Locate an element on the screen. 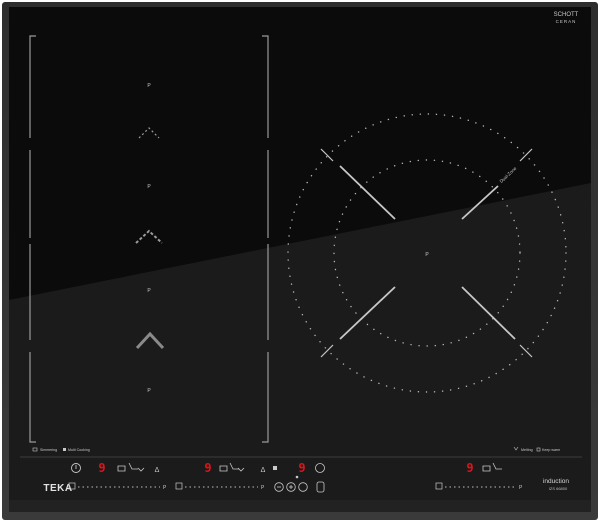  status-label: Keep warm is located at coordinates (551, 450).